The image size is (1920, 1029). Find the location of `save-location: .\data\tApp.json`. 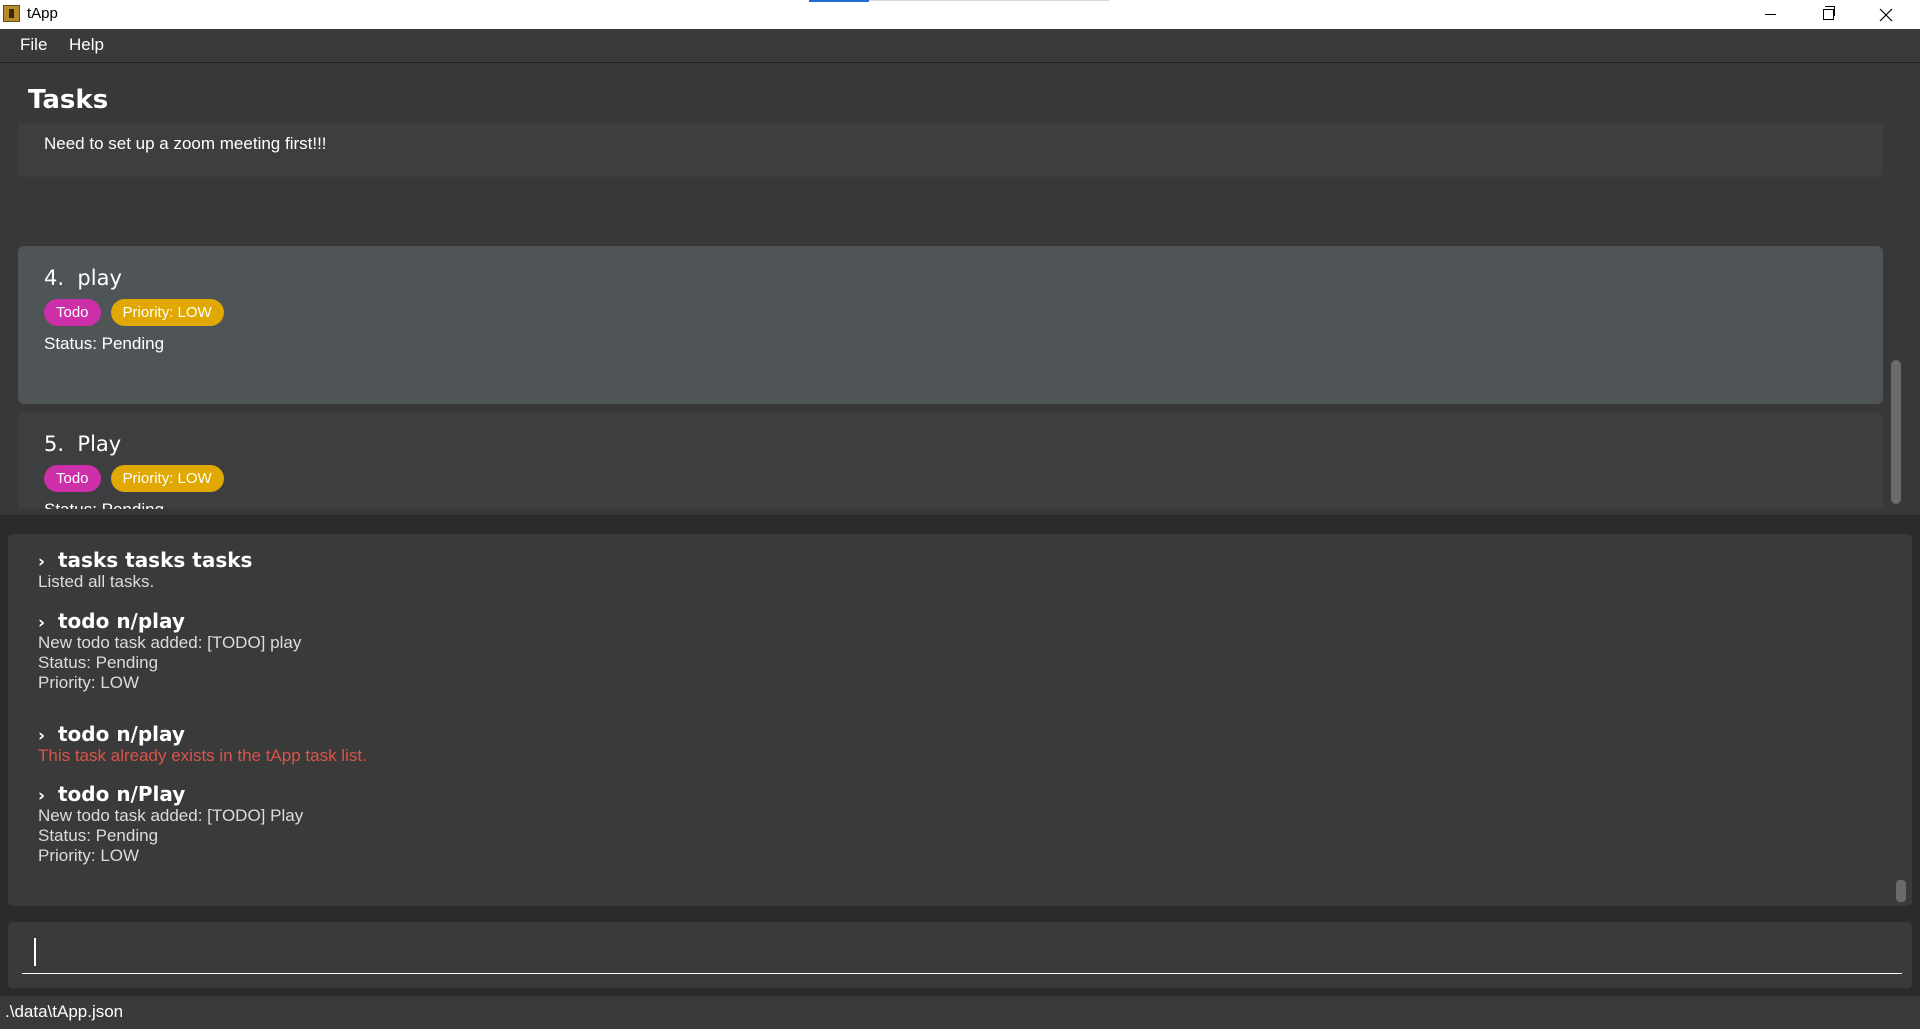

save-location: .\data\tApp.json is located at coordinates (64, 1011).